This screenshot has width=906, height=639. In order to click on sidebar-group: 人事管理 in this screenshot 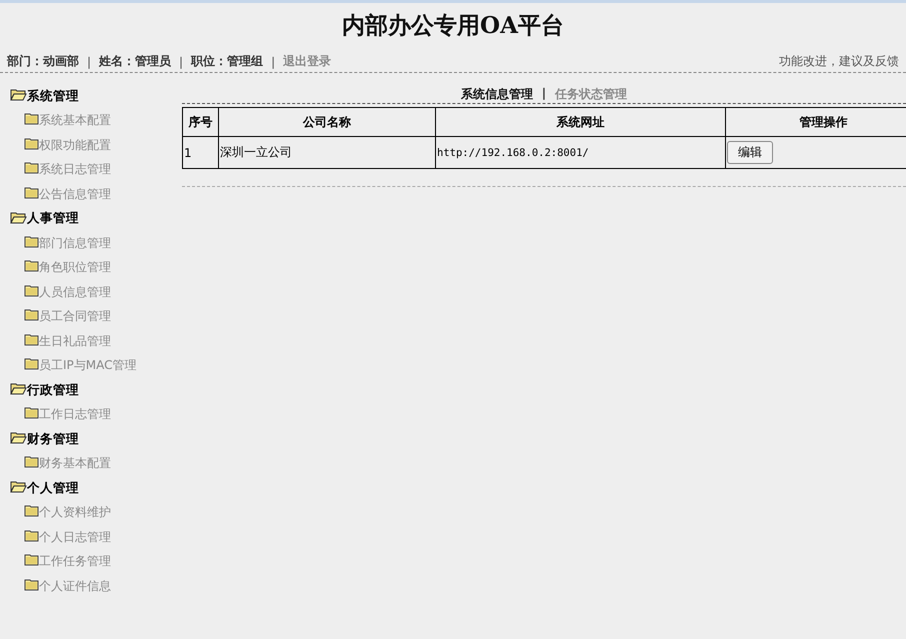, I will do `click(96, 218)`.